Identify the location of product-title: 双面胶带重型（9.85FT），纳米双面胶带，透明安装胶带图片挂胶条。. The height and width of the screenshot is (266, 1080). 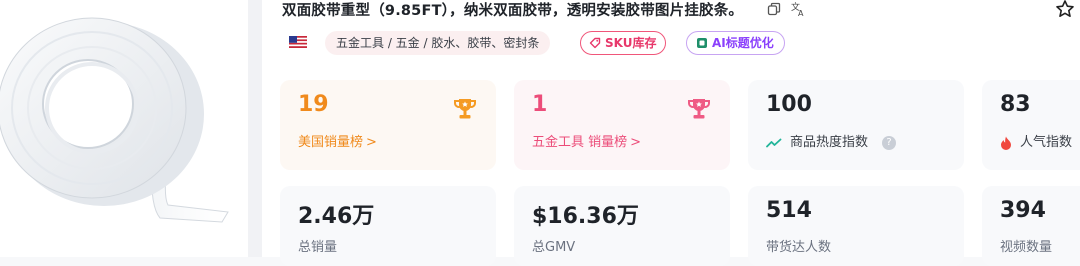
(512, 10).